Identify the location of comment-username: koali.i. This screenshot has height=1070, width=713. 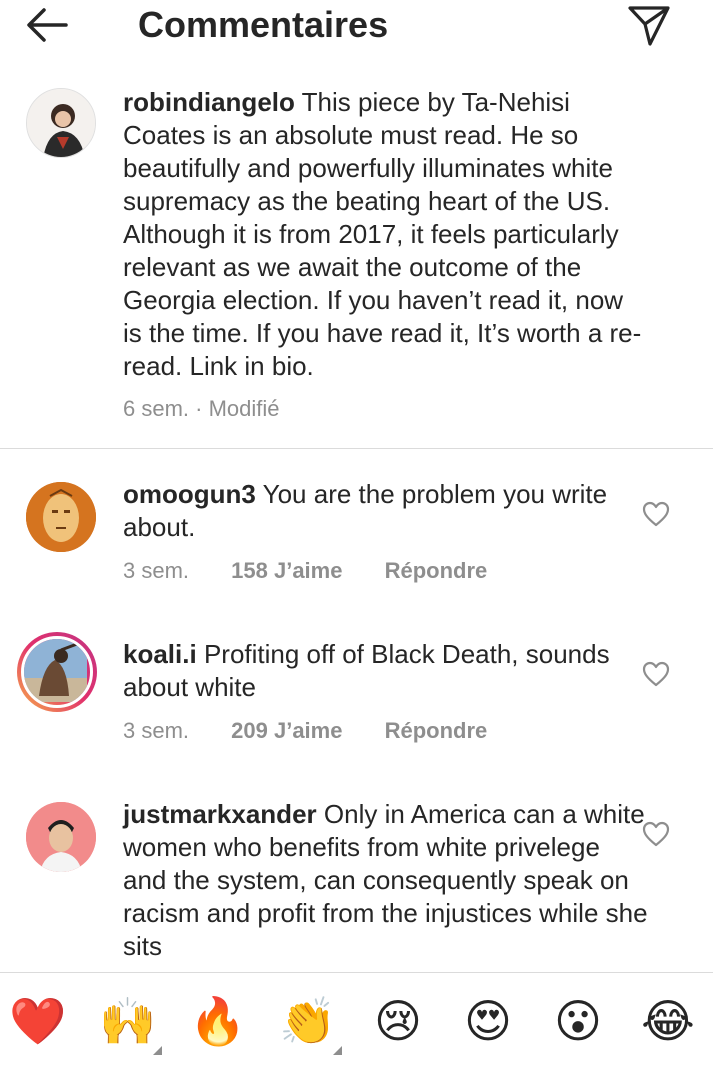
(160, 654).